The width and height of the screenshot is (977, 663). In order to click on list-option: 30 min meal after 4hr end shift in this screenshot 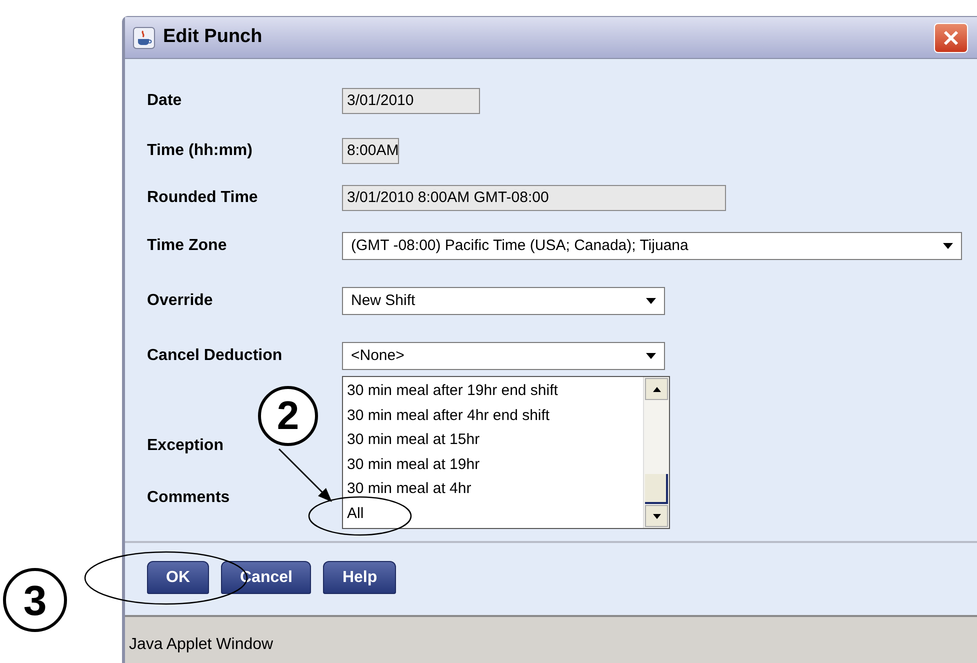, I will do `click(495, 416)`.